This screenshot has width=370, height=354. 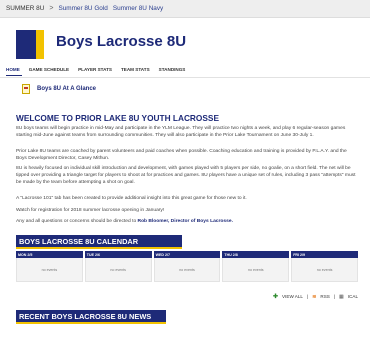 I want to click on news-heading: RECENT BOYS LACROSSE 8U NEWS, so click(x=91, y=317).